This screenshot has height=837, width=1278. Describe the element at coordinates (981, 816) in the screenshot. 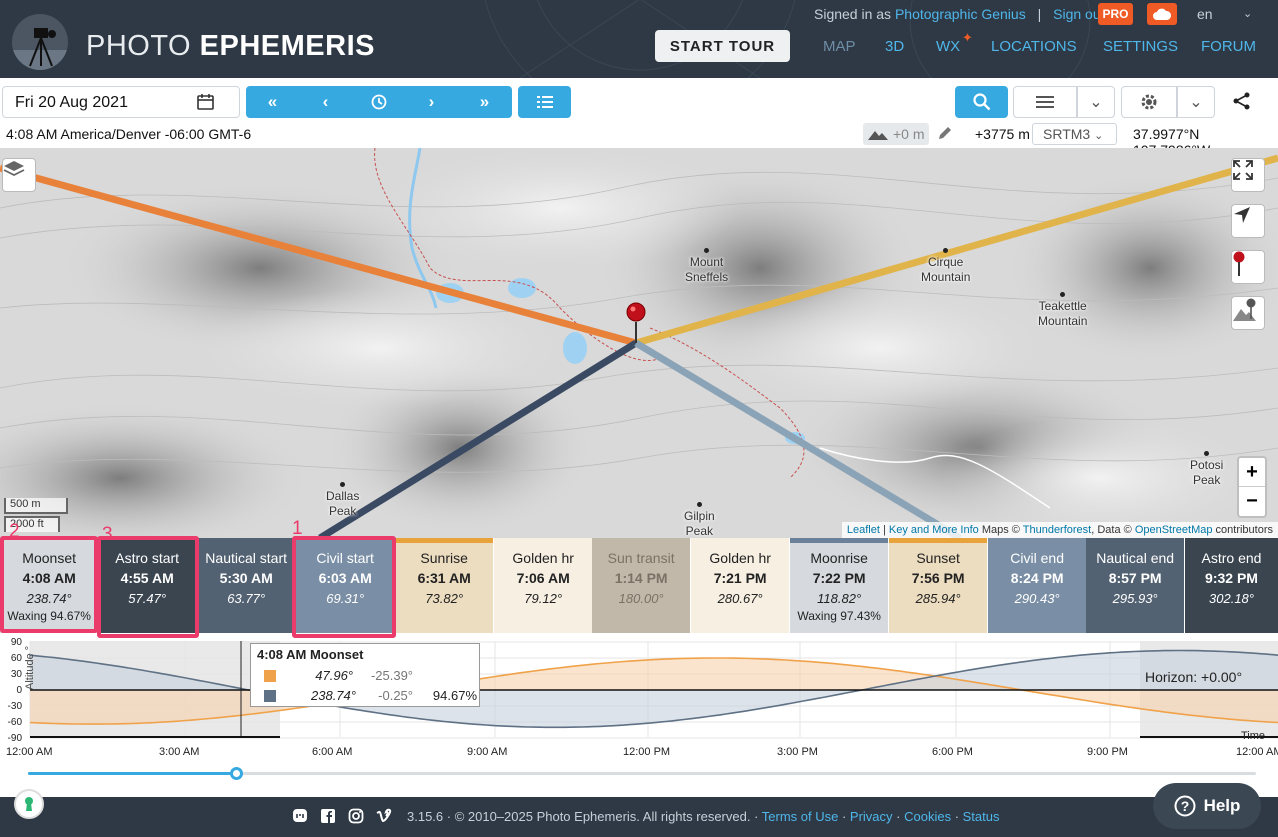

I see `status-link: Status` at that location.